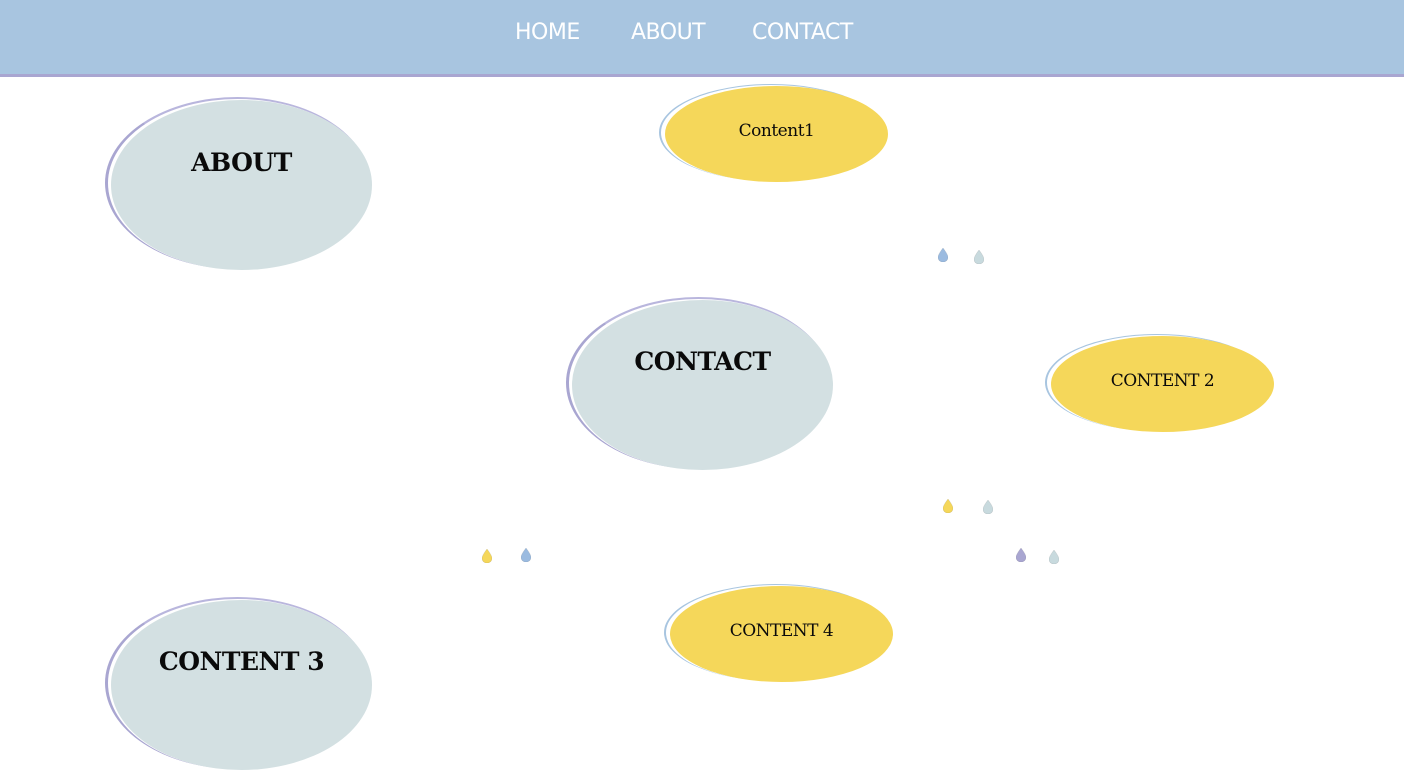  Describe the element at coordinates (547, 32) in the screenshot. I see `nav-link-home: HOME` at that location.